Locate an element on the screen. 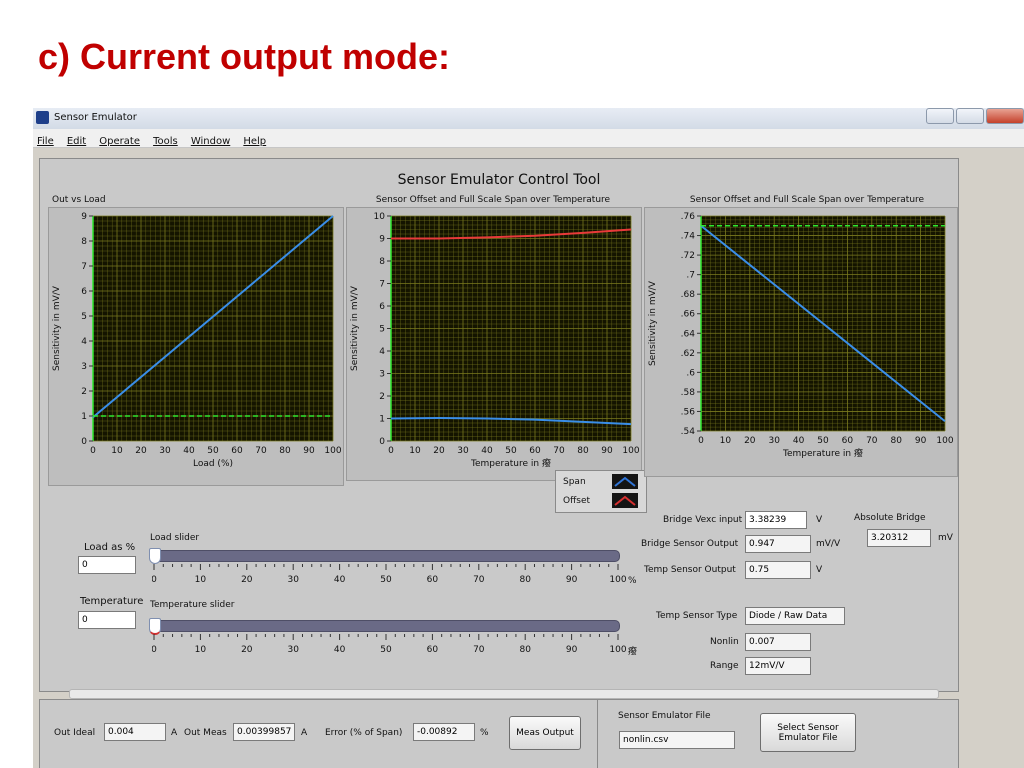 The image size is (1024, 768). temperature-slider-handle is located at coordinates (155, 626).